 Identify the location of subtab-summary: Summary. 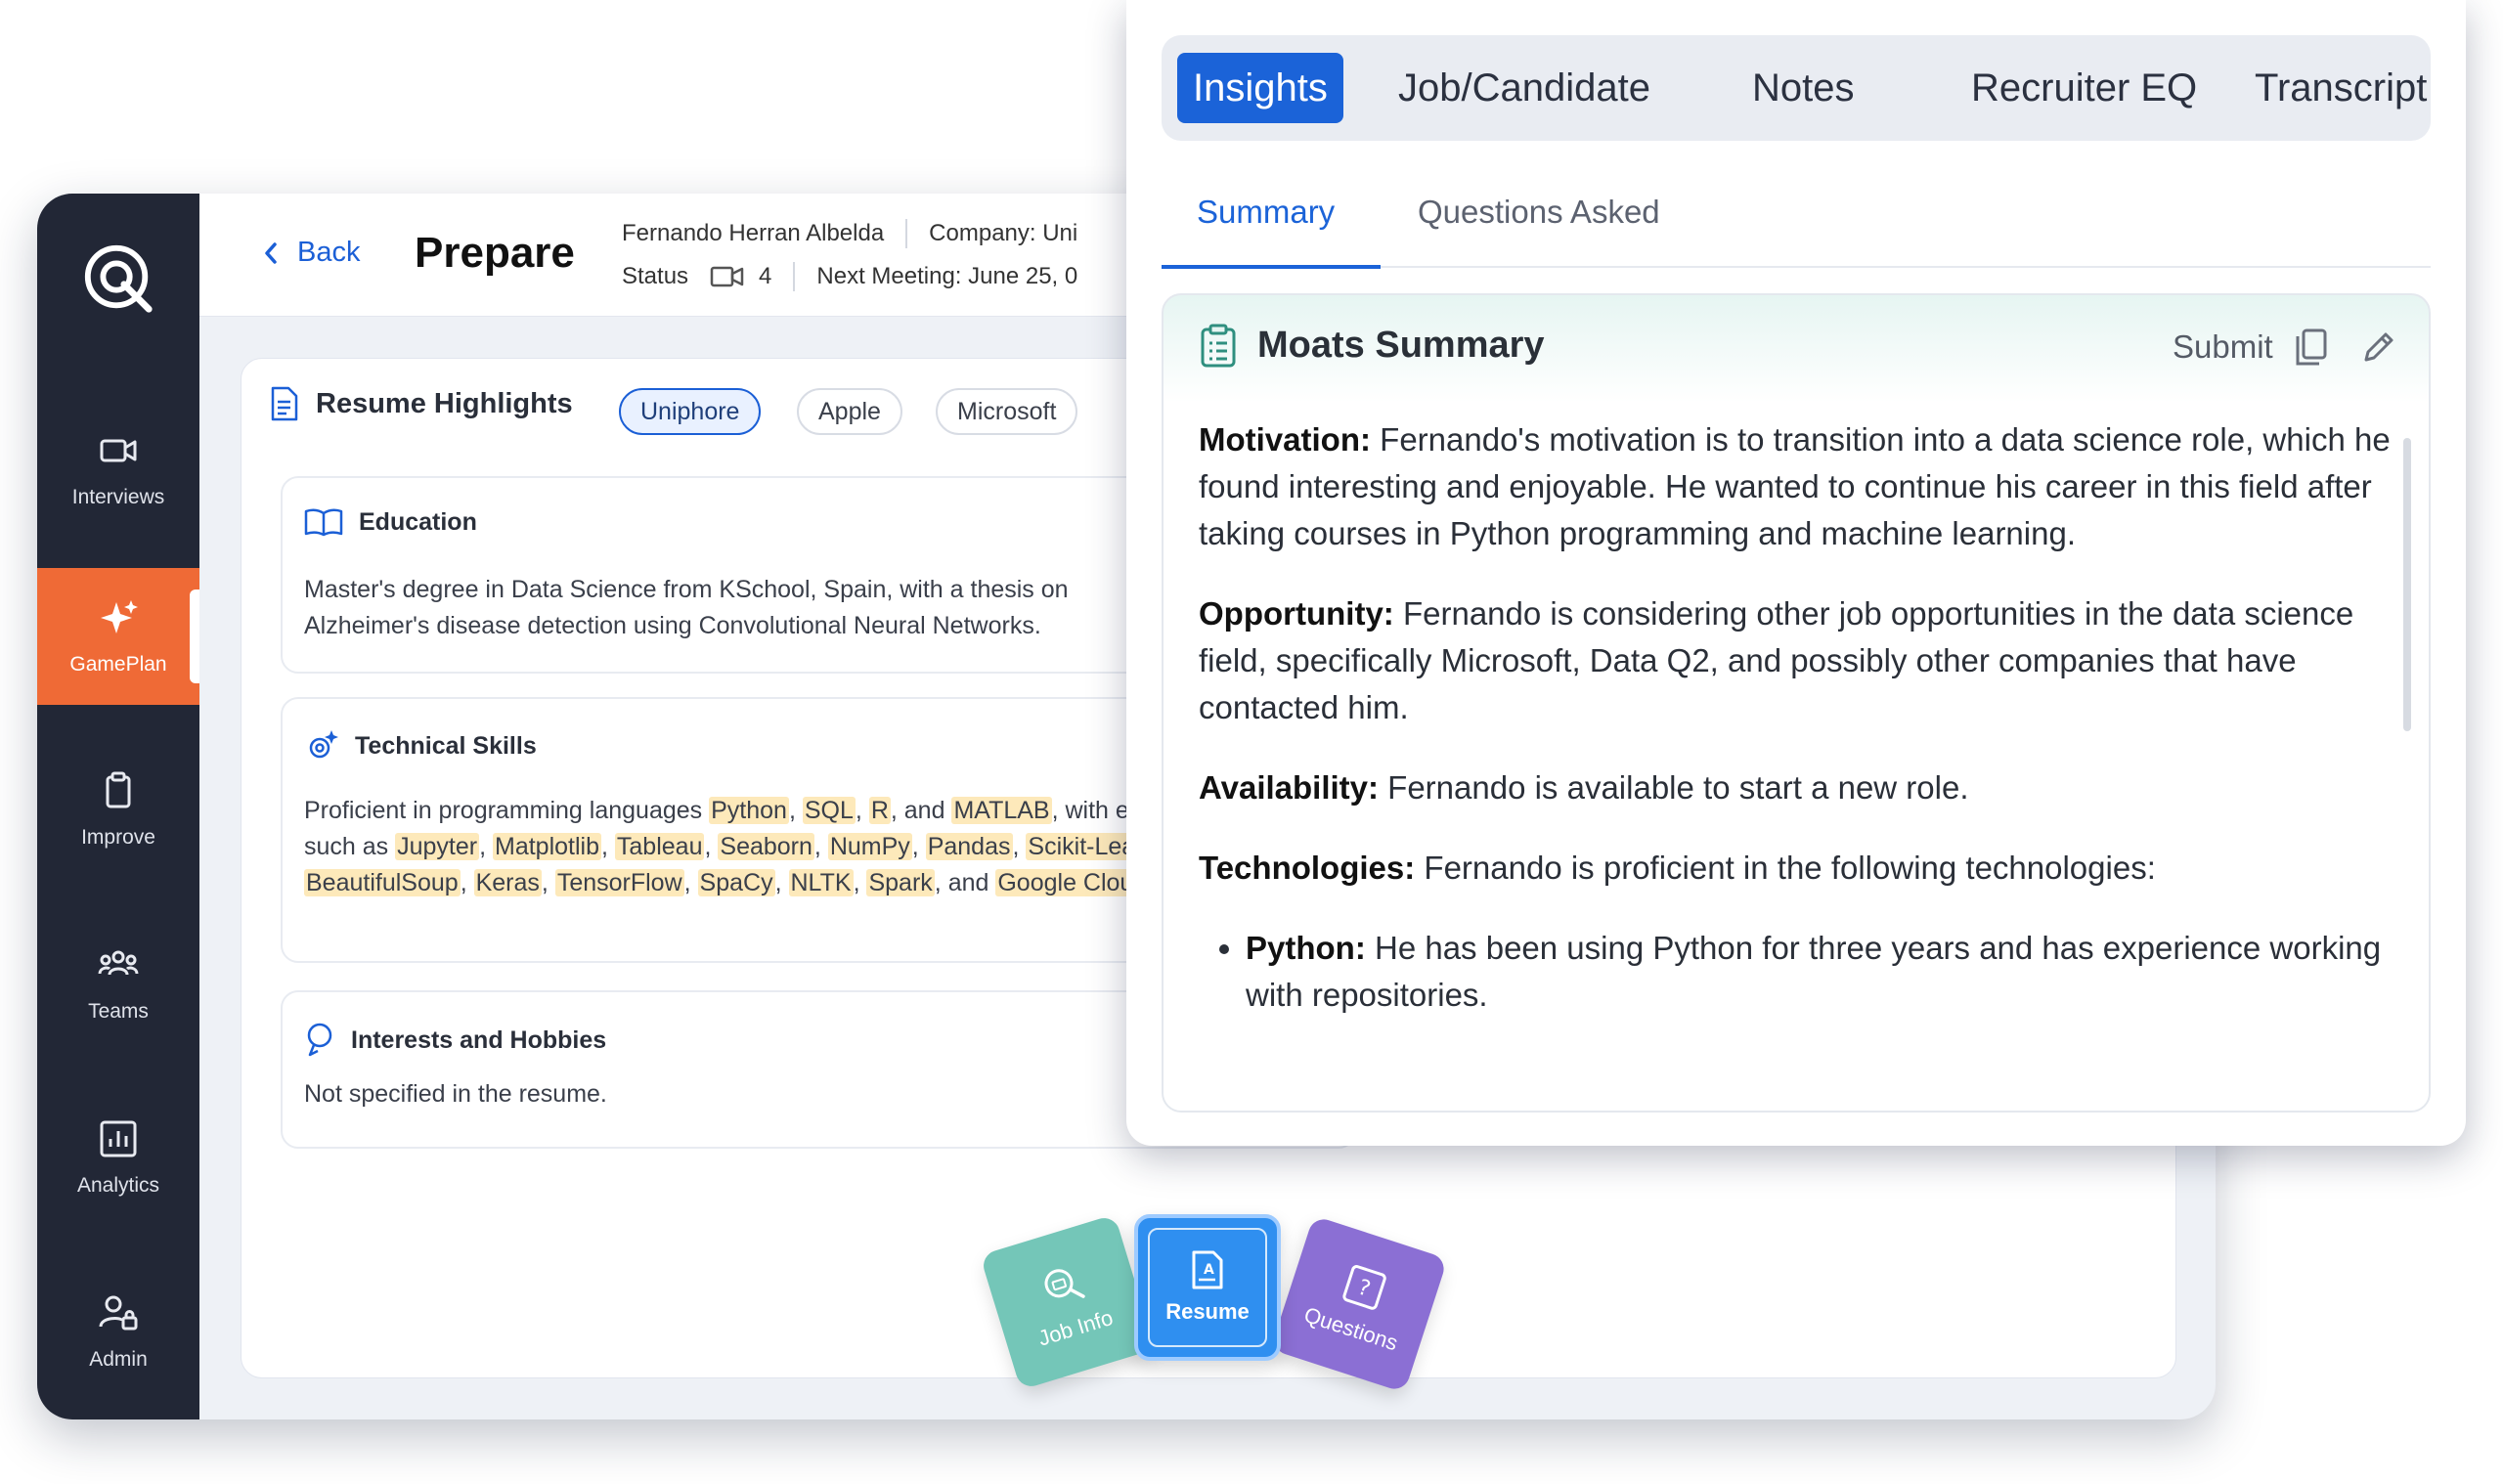
(1266, 212).